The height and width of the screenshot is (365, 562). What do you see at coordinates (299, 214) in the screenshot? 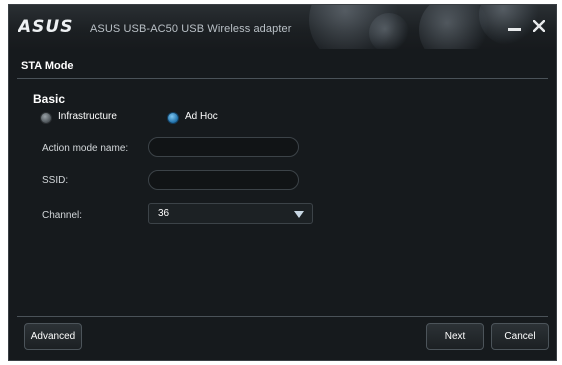
I see `dropdown-arrow-icon` at bounding box center [299, 214].